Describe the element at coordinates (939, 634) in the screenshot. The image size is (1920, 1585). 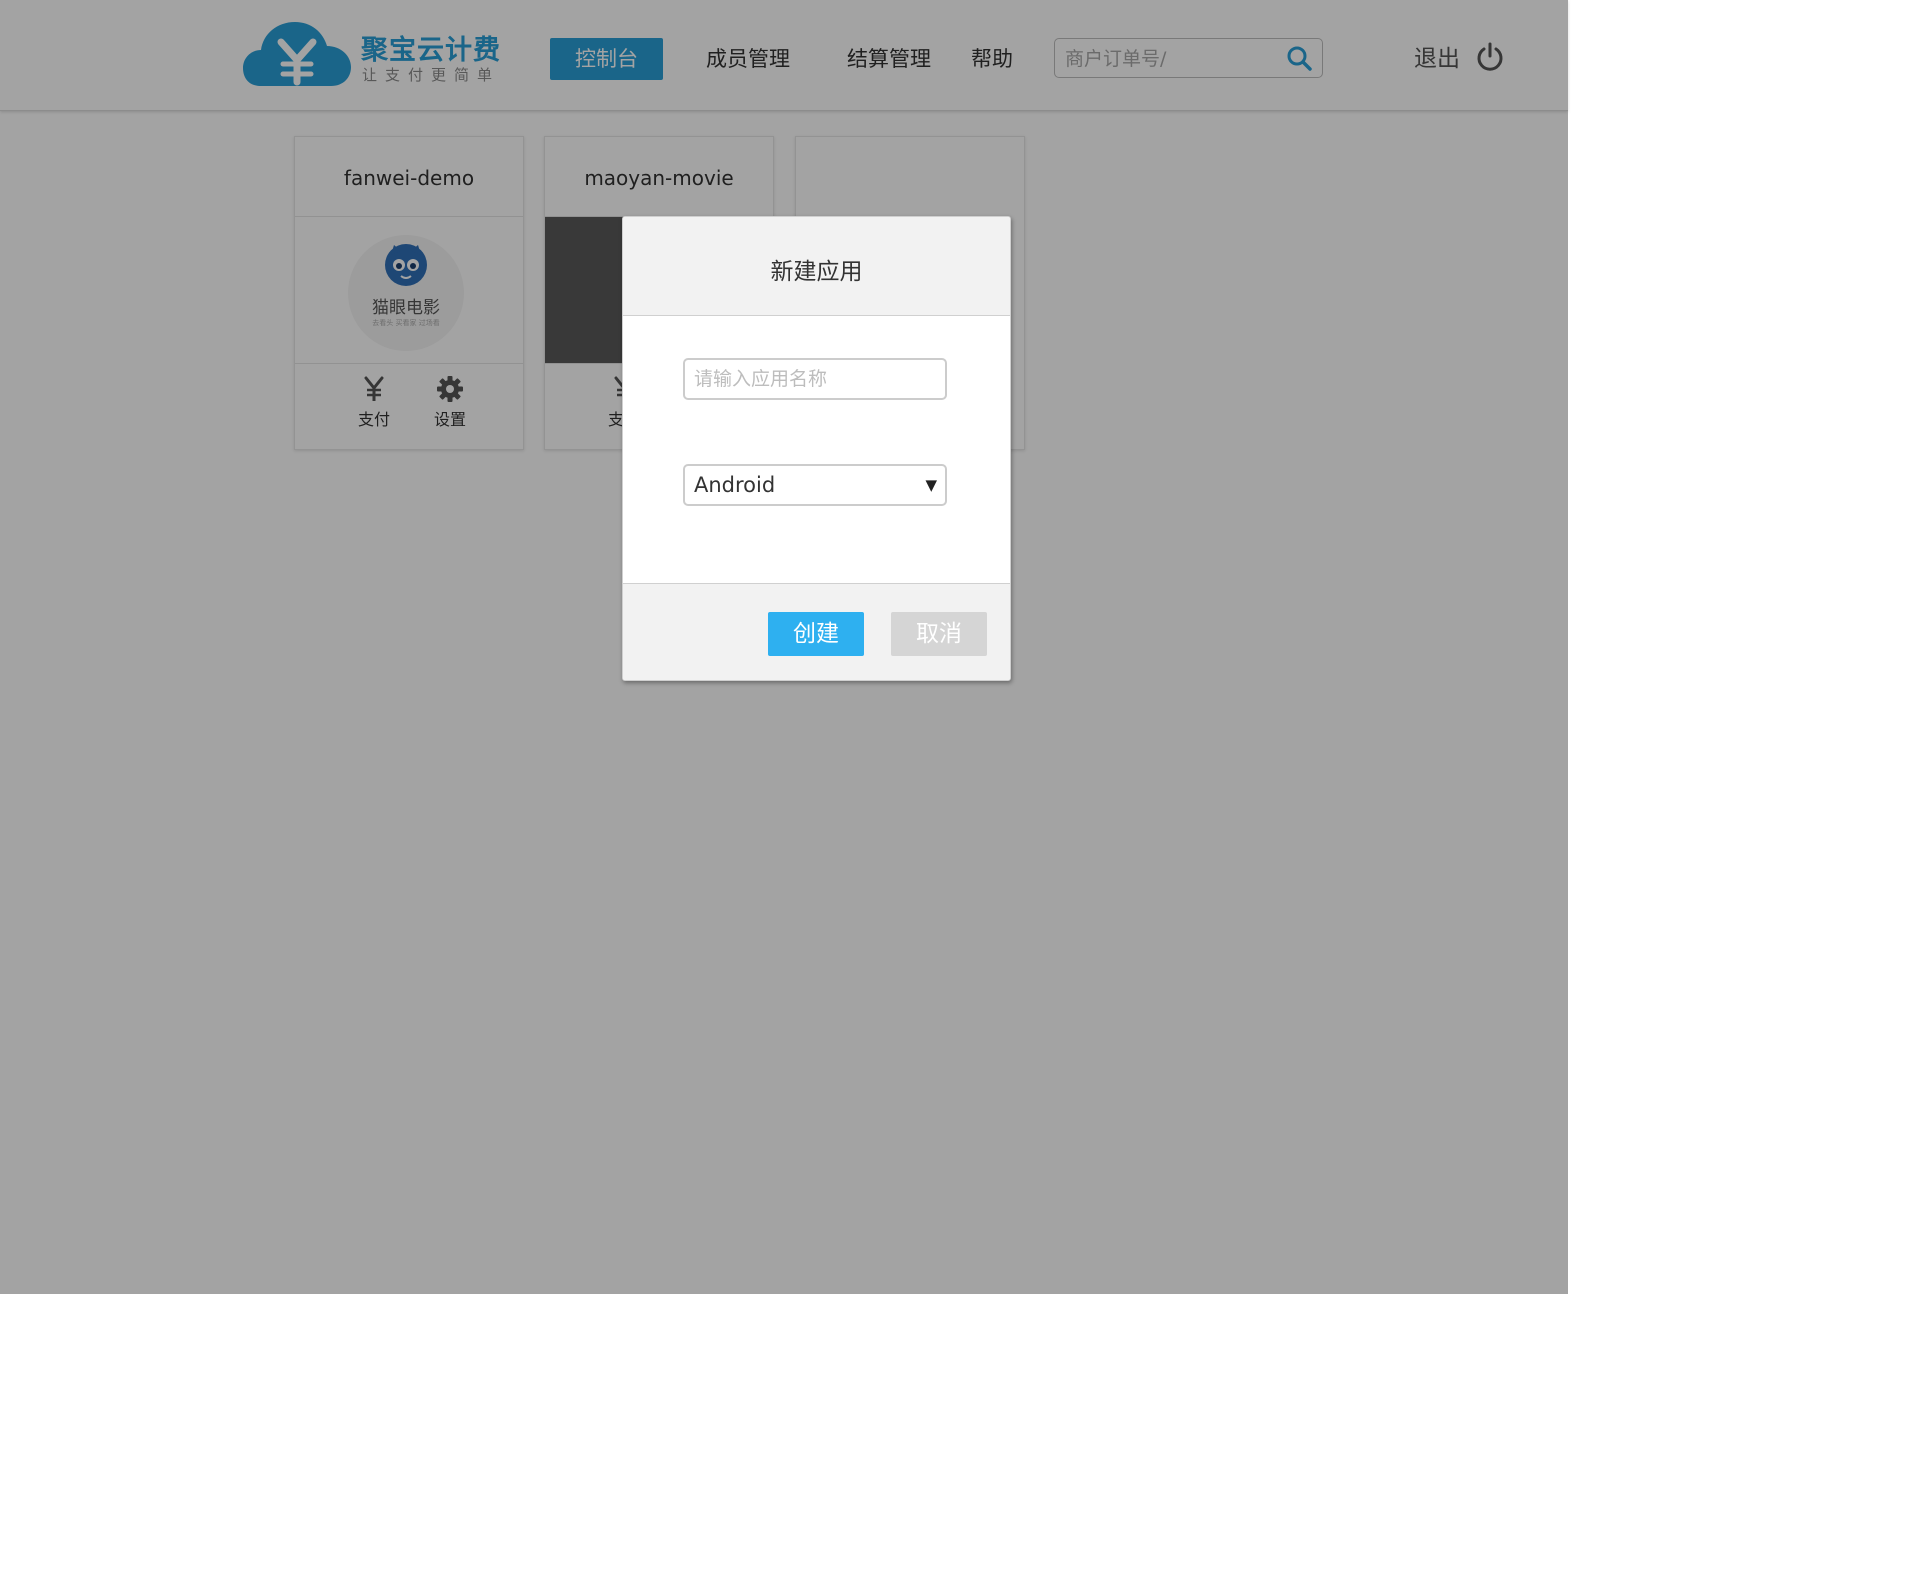
I see `cancel-button: 取消` at that location.